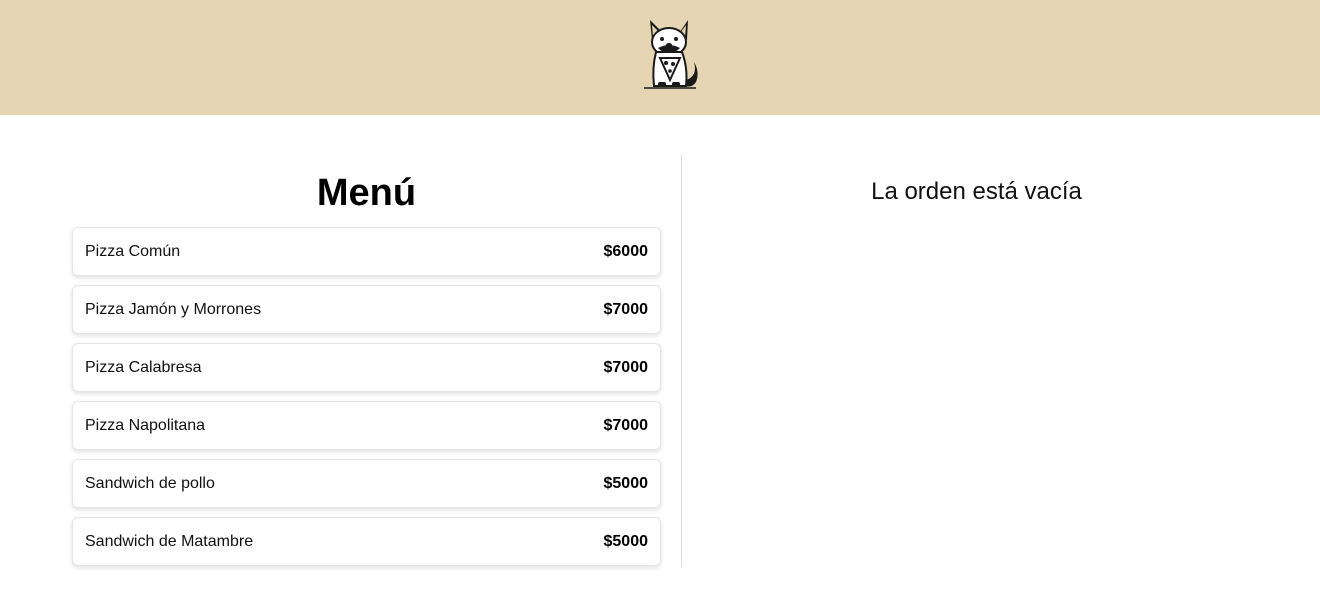 The height and width of the screenshot is (597, 1320). I want to click on menu-title: Menú, so click(366, 193).